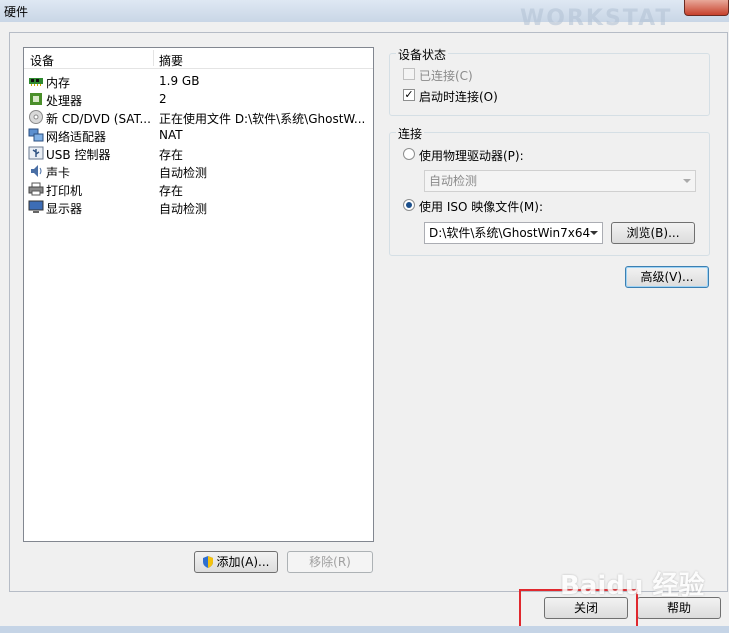 The width and height of the screenshot is (729, 633). Describe the element at coordinates (36, 135) in the screenshot. I see `network-adapter-icon` at that location.